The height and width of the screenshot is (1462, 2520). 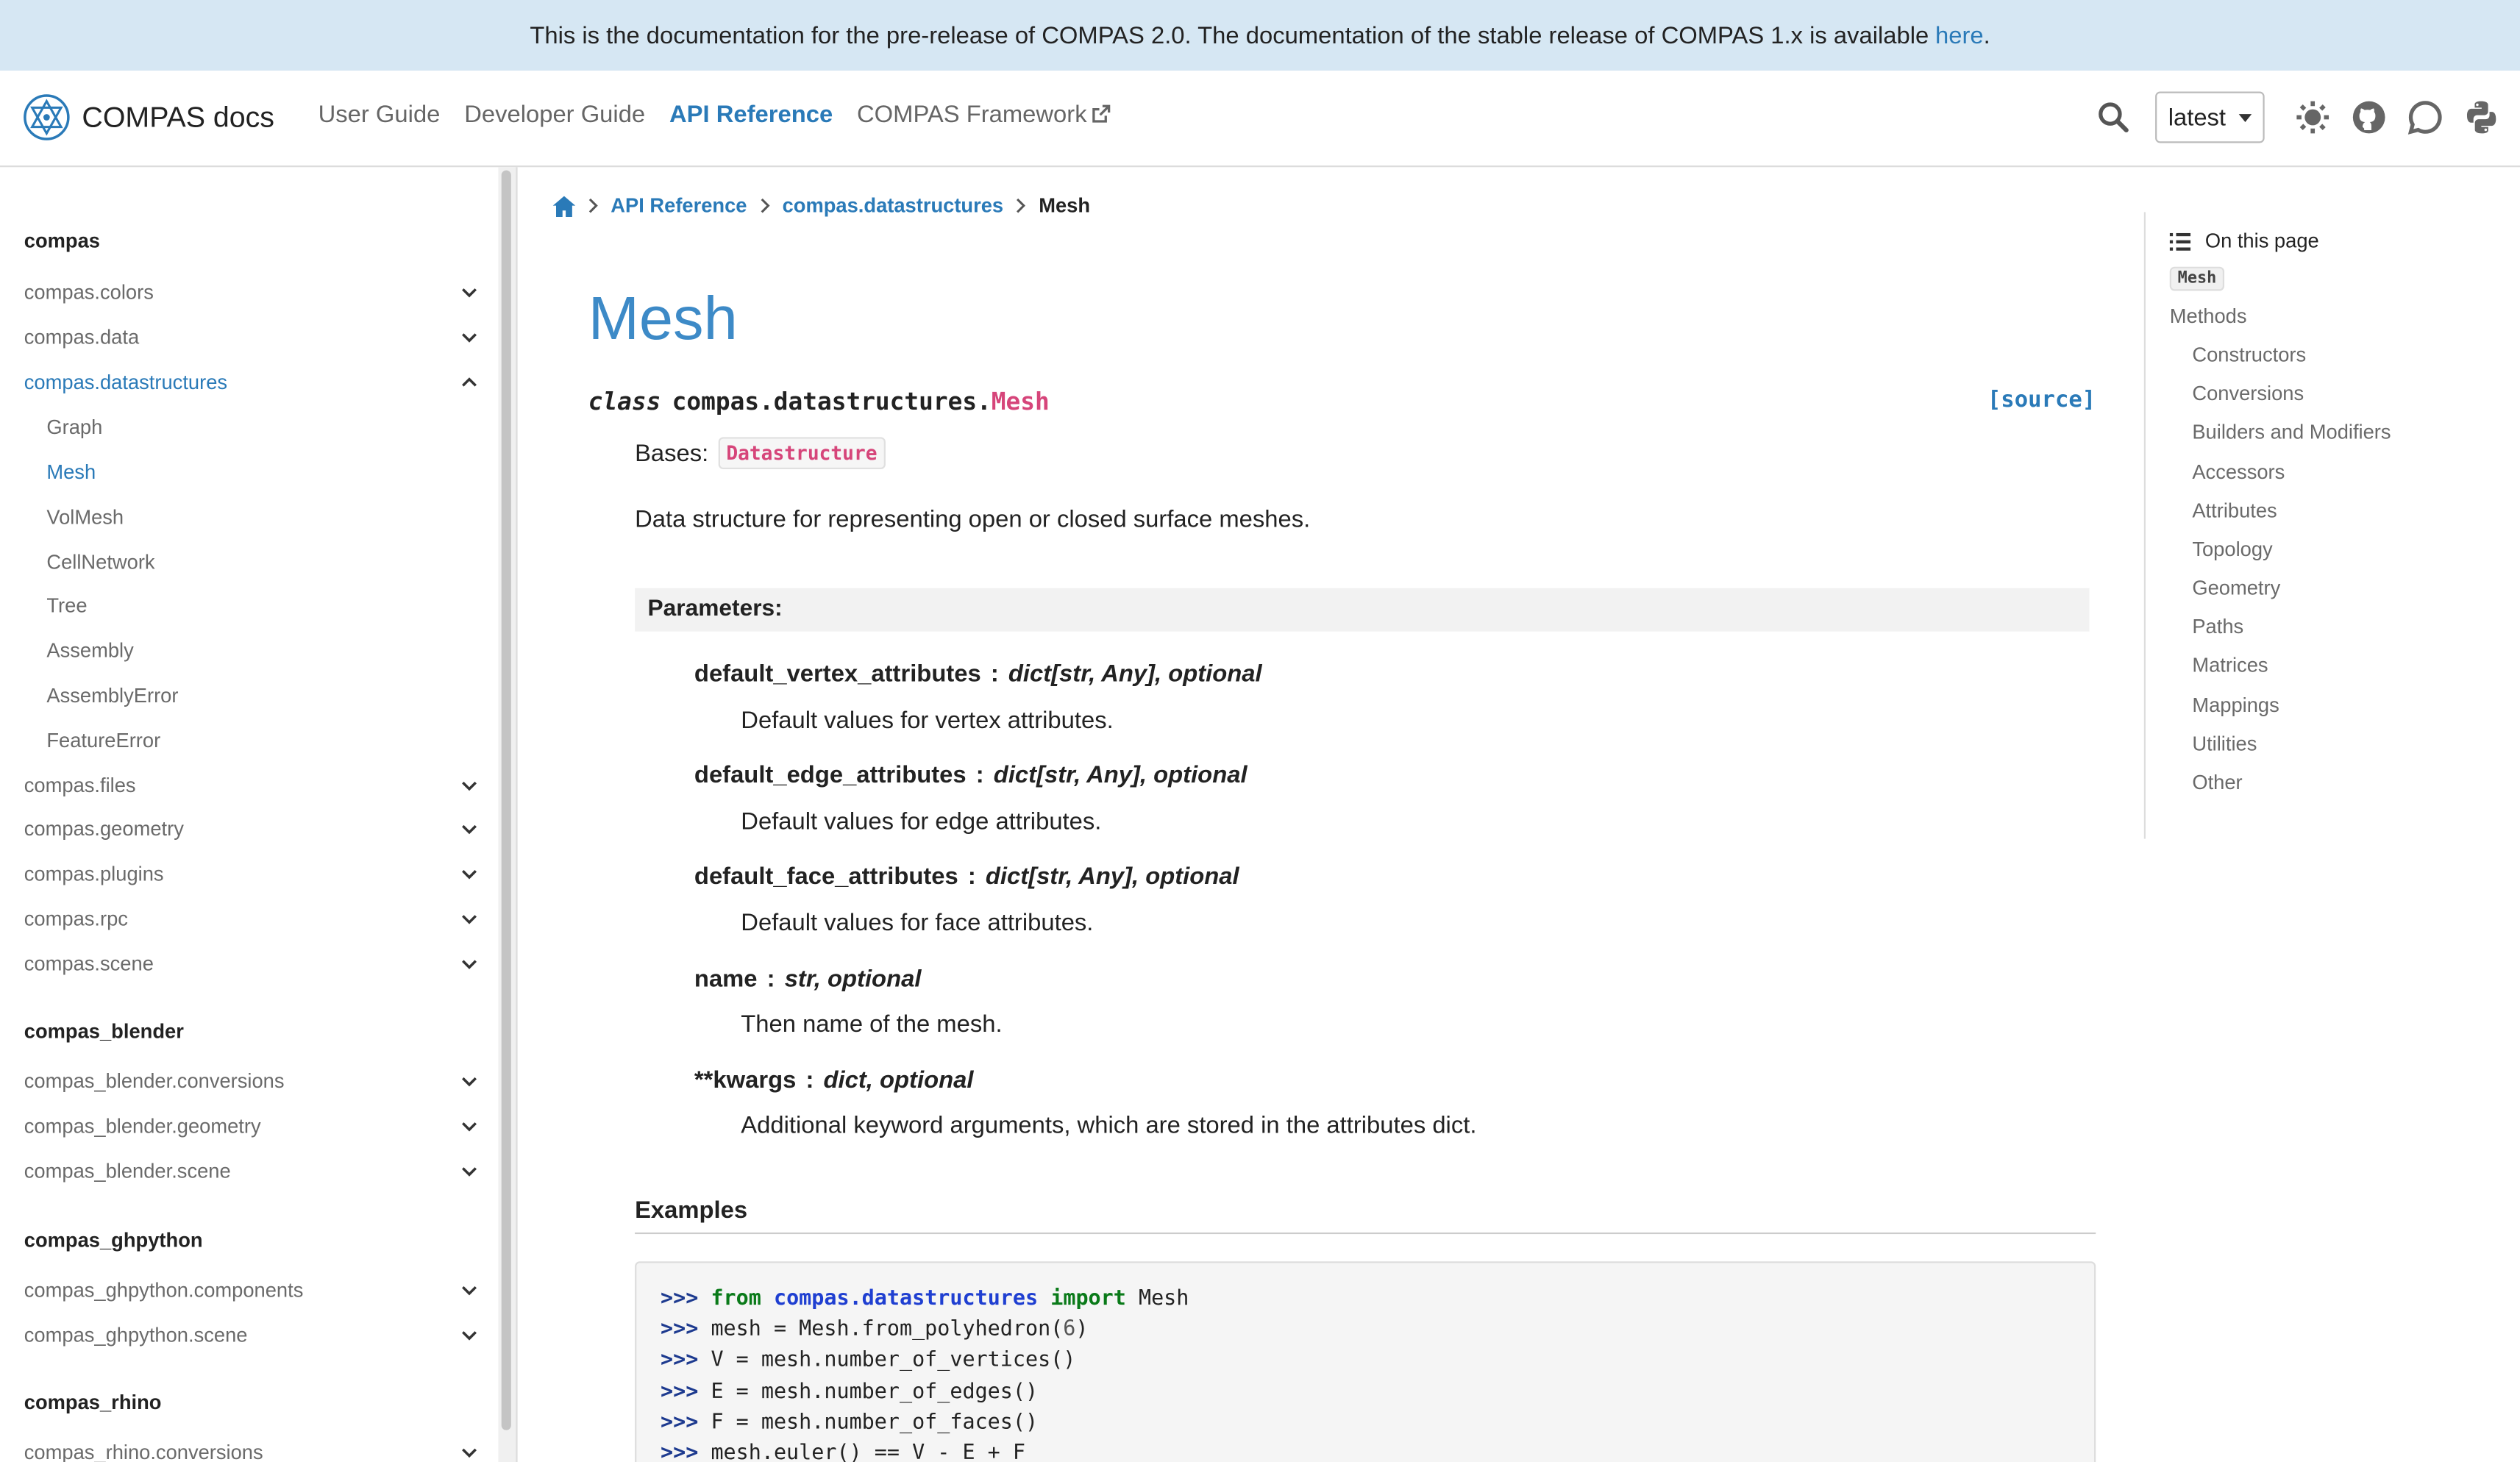 What do you see at coordinates (254, 919) in the screenshot?
I see `sidebar-item-compas-rpc: compas.rpc` at bounding box center [254, 919].